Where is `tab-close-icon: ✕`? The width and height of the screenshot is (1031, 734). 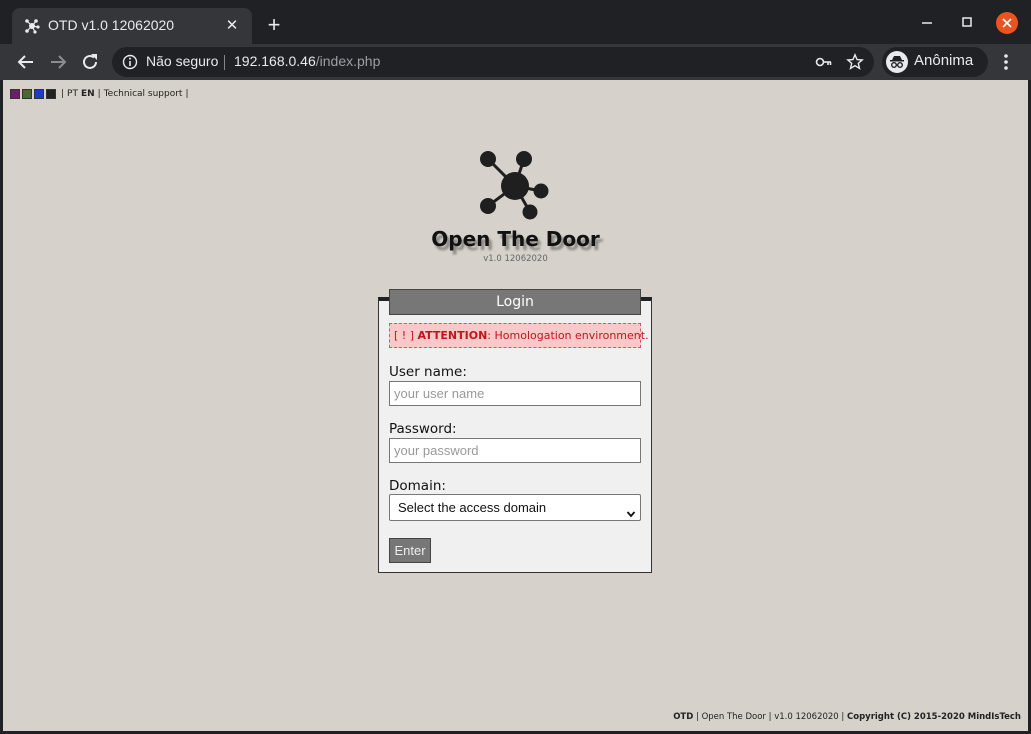
tab-close-icon: ✕ is located at coordinates (232, 25).